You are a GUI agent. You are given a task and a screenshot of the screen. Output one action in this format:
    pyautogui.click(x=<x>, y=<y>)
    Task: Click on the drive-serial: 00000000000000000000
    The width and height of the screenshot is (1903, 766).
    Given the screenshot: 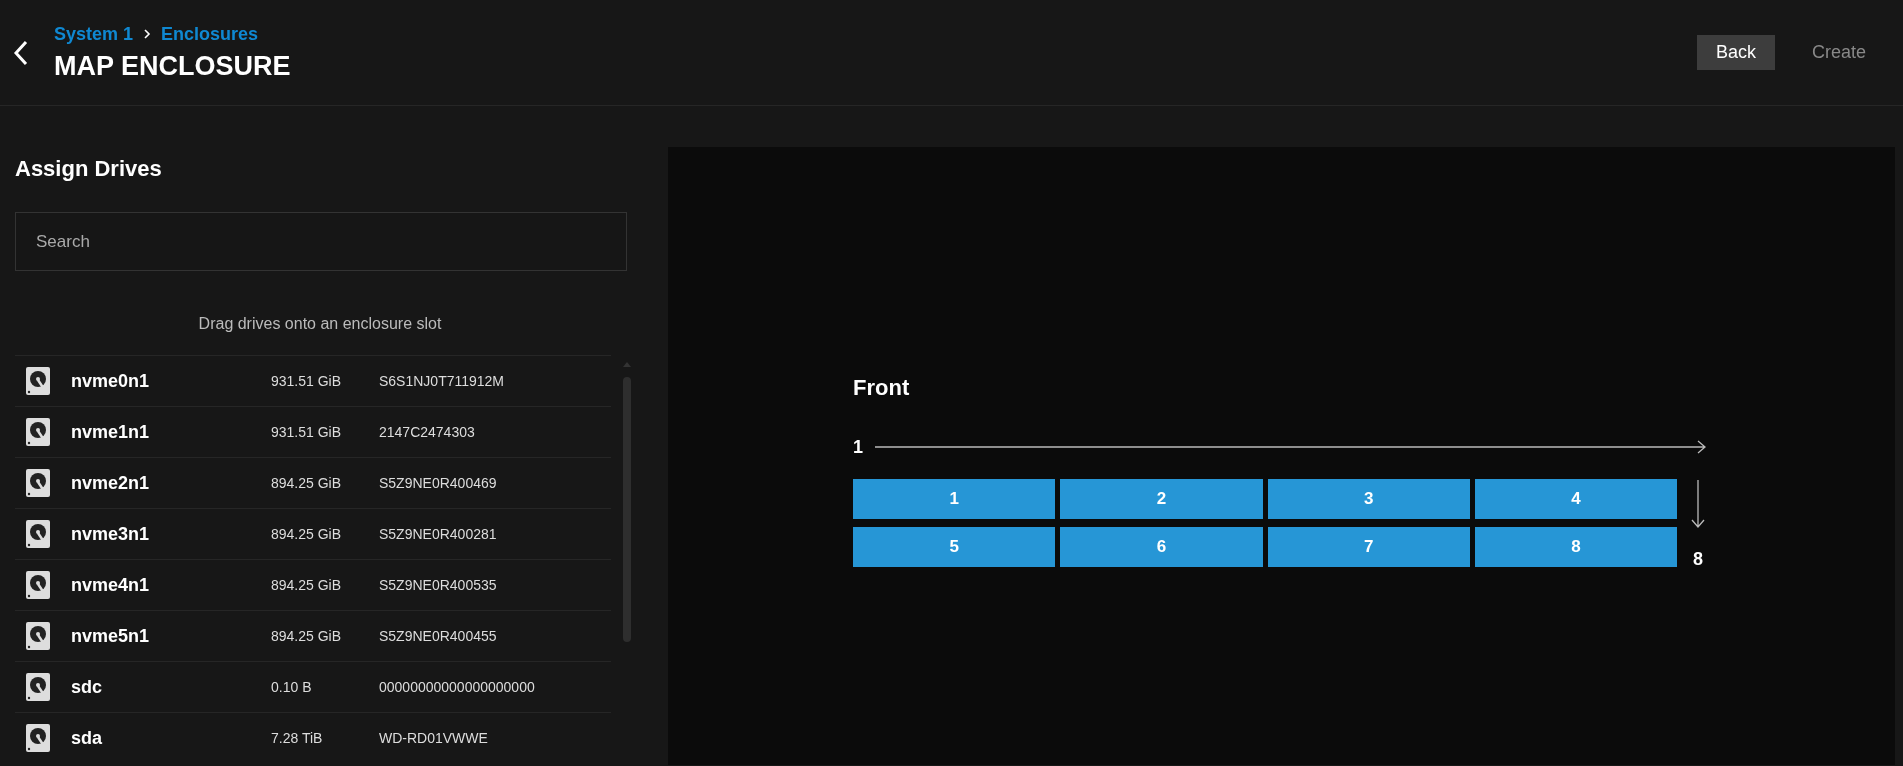 What is the action you would take?
    pyautogui.click(x=457, y=687)
    